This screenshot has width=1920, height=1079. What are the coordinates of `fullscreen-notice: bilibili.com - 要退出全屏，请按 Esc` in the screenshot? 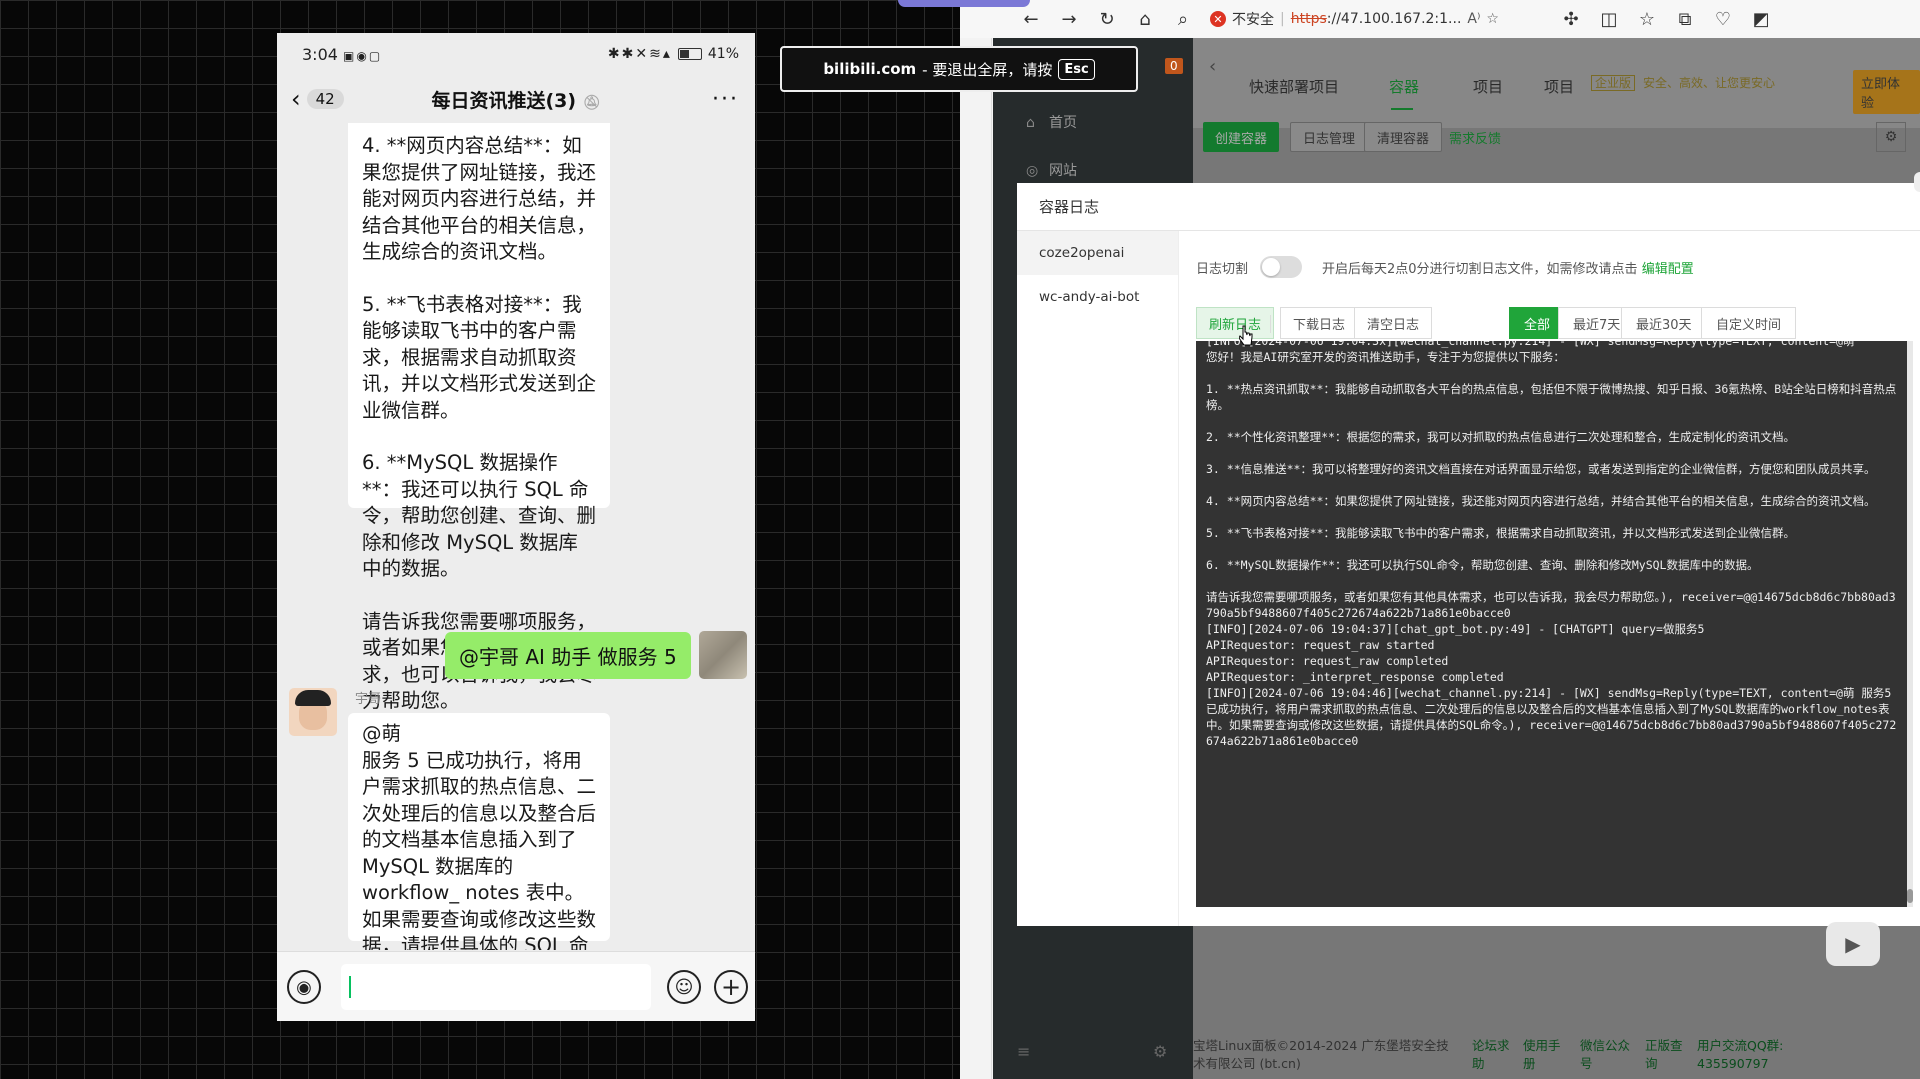 It's located at (959, 69).